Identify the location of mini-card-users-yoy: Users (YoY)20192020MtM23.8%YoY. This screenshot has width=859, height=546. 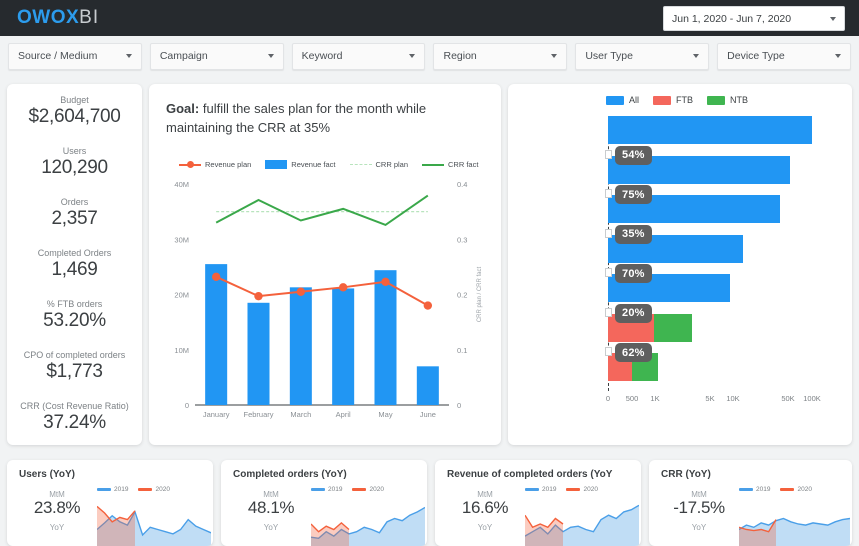
(110, 503).